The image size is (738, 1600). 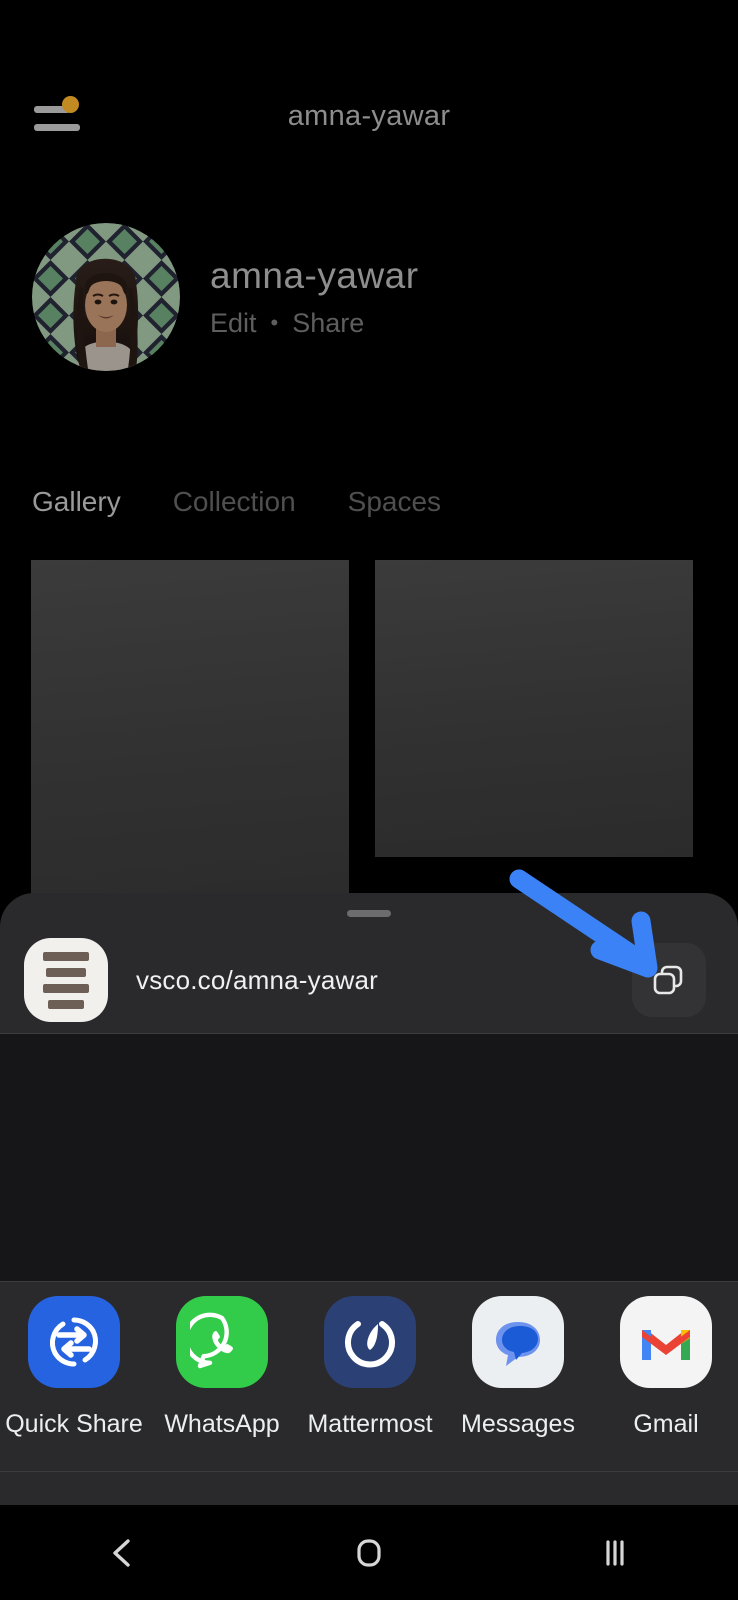 What do you see at coordinates (257, 979) in the screenshot?
I see `share-url-text: vsco.co/amna-yawar` at bounding box center [257, 979].